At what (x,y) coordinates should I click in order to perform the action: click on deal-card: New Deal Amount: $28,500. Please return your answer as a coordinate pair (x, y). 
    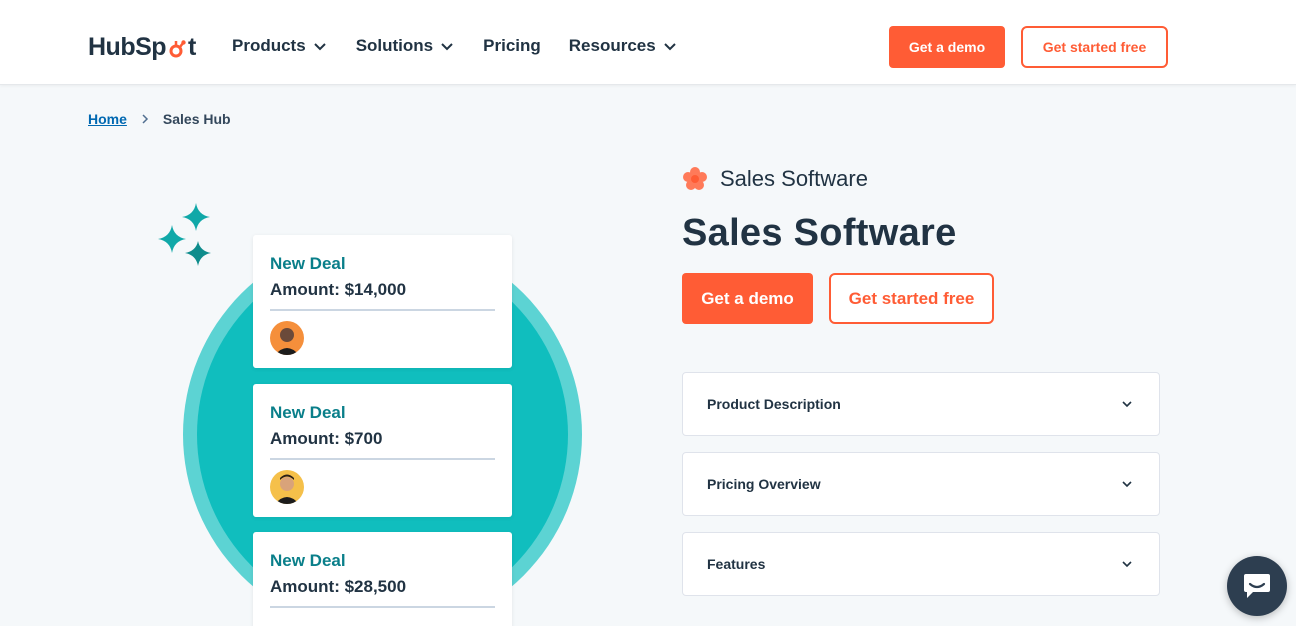
    Looking at the image, I should click on (382, 579).